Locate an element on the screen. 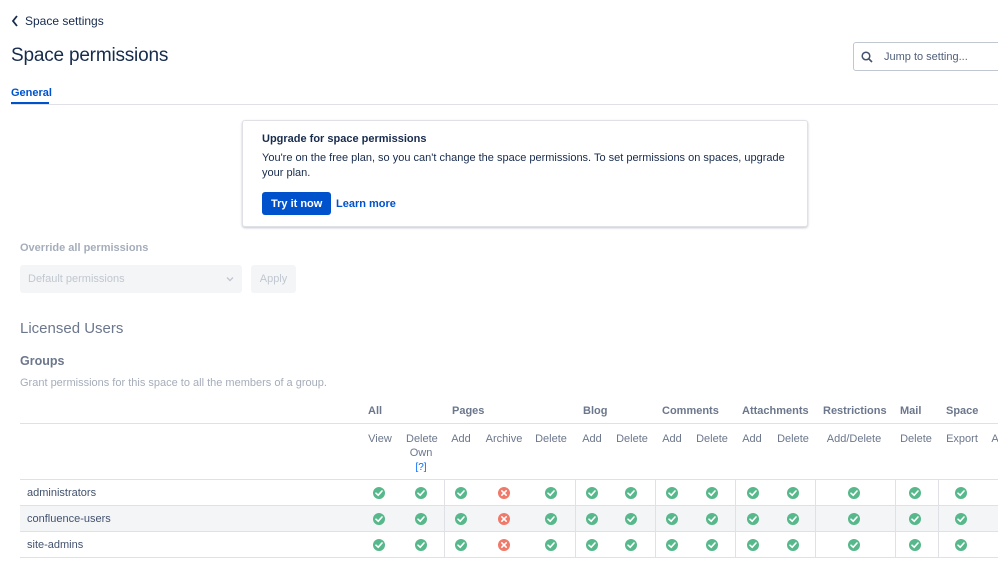 The height and width of the screenshot is (569, 998). apply-button: Apply is located at coordinates (273, 279).